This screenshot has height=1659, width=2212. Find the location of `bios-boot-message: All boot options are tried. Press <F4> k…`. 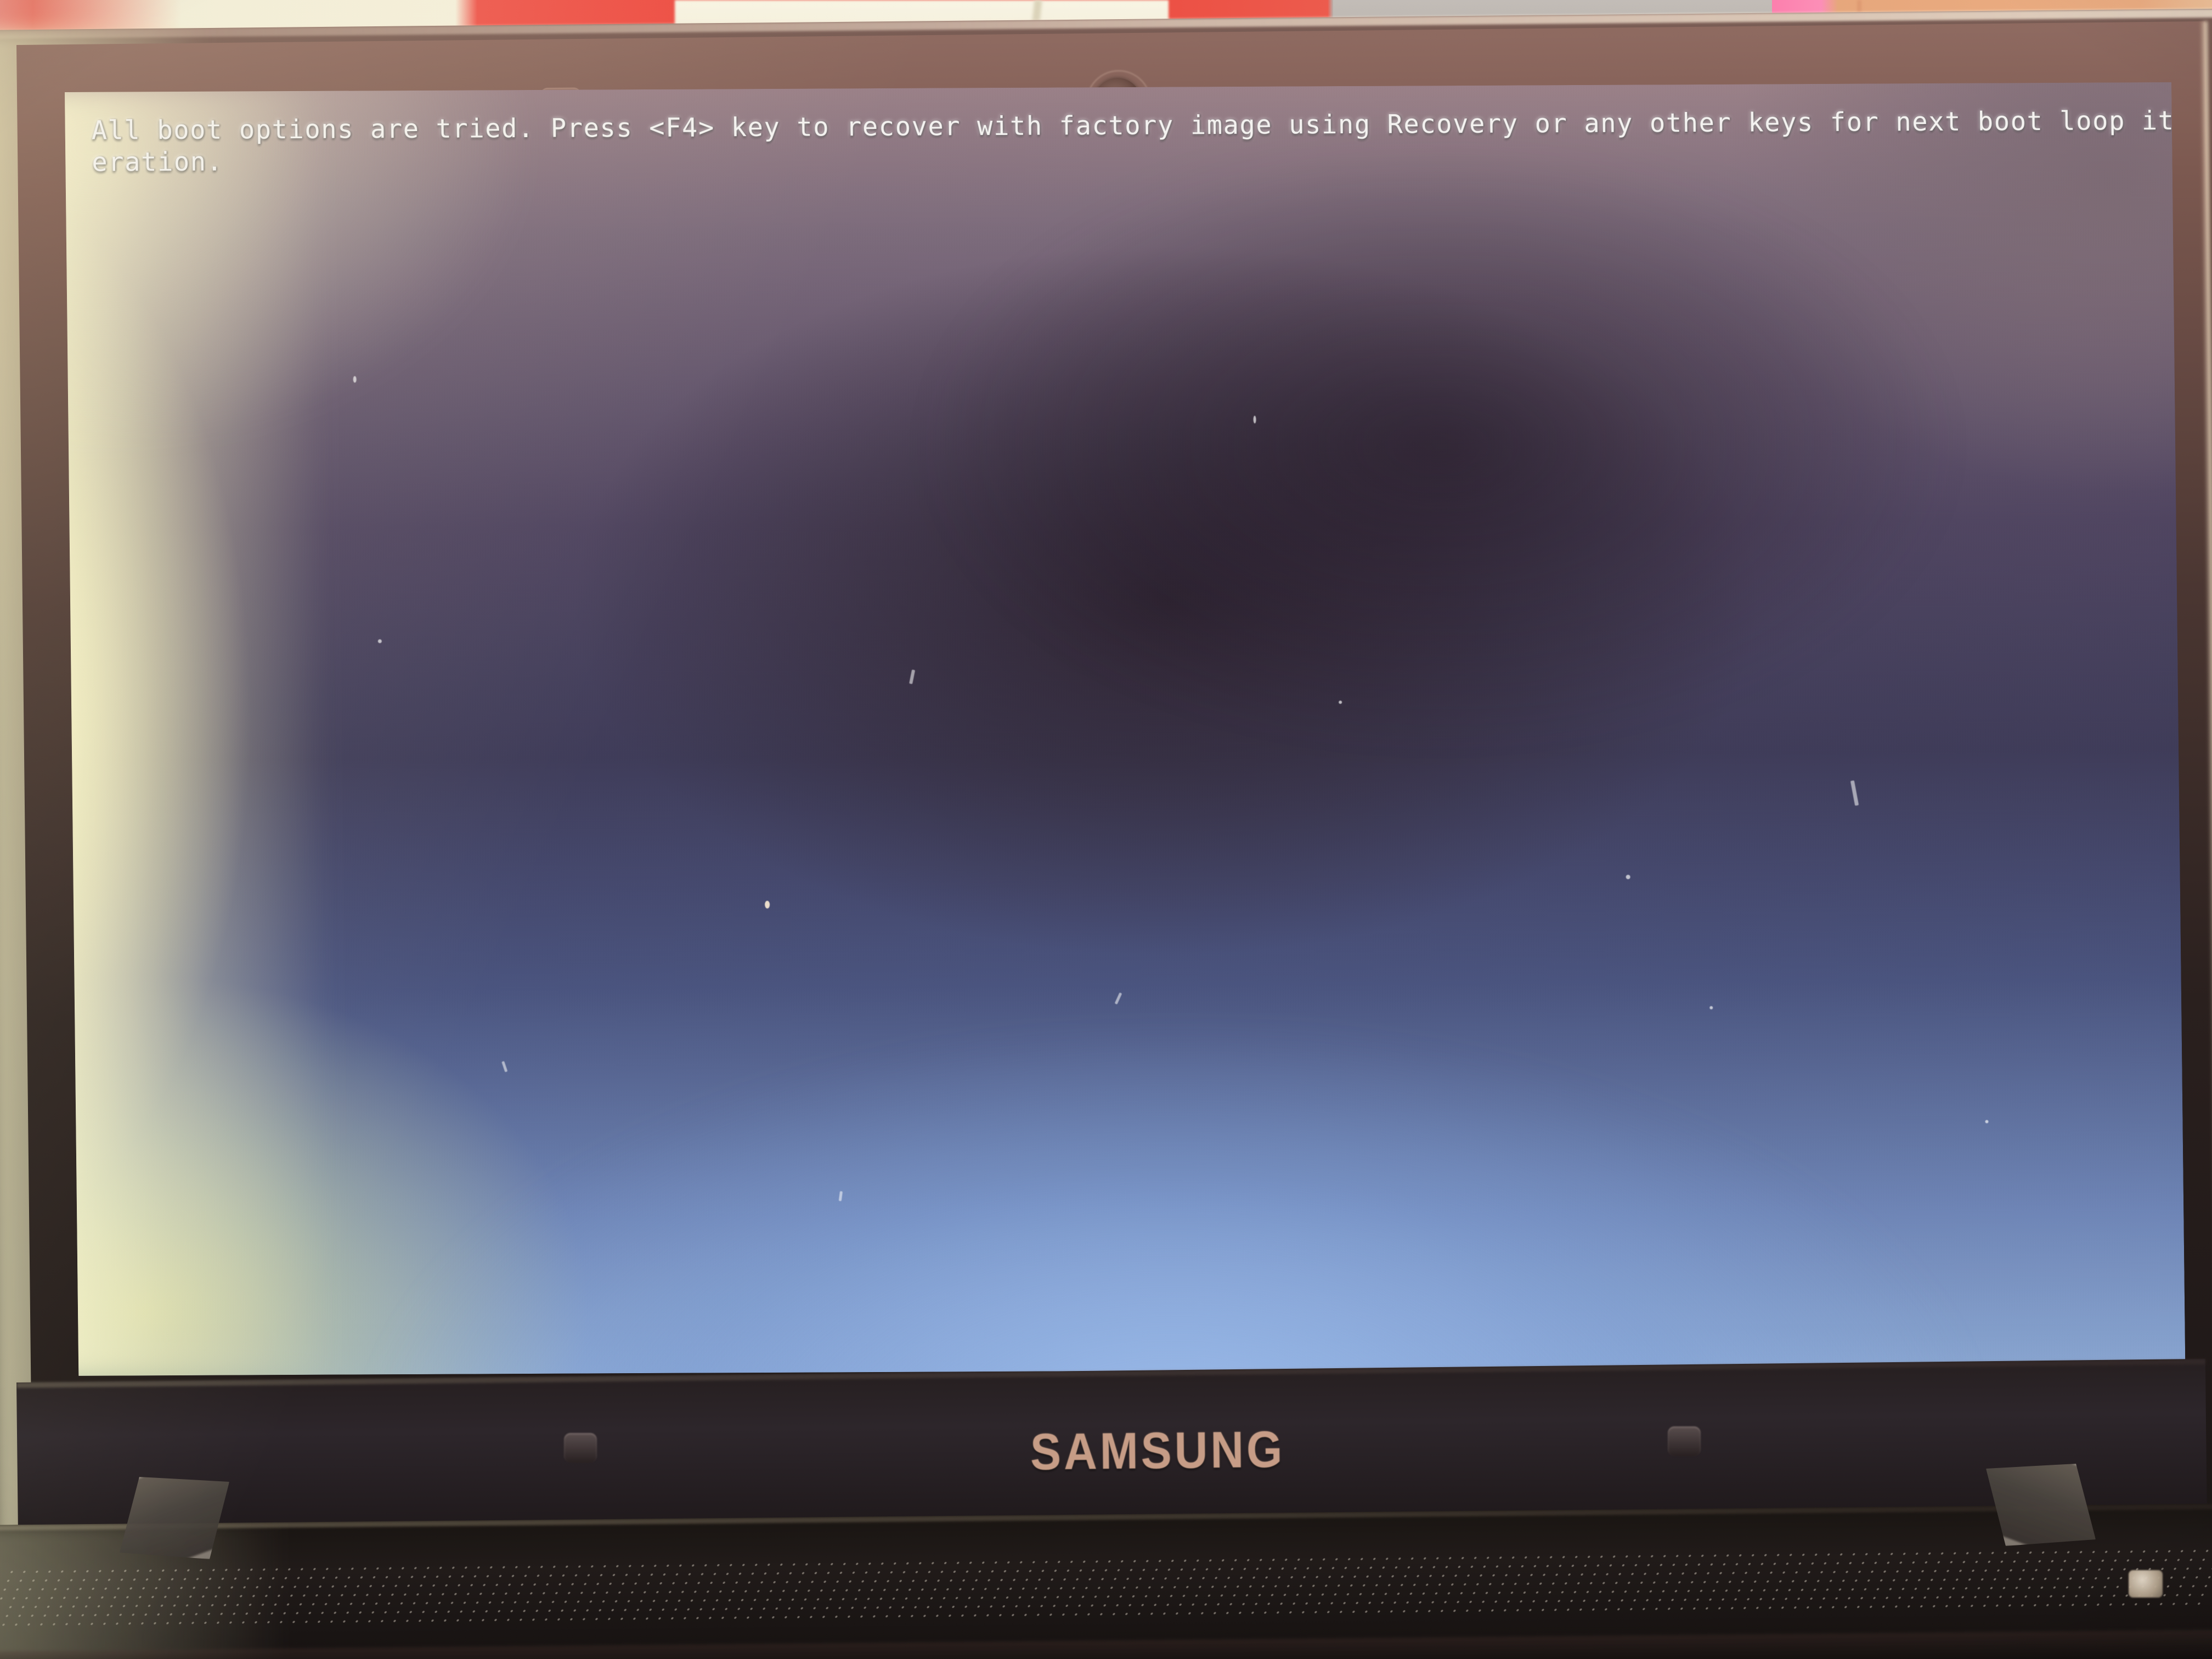

bios-boot-message: All boot options are tried. Press <F4> k… is located at coordinates (1133, 141).